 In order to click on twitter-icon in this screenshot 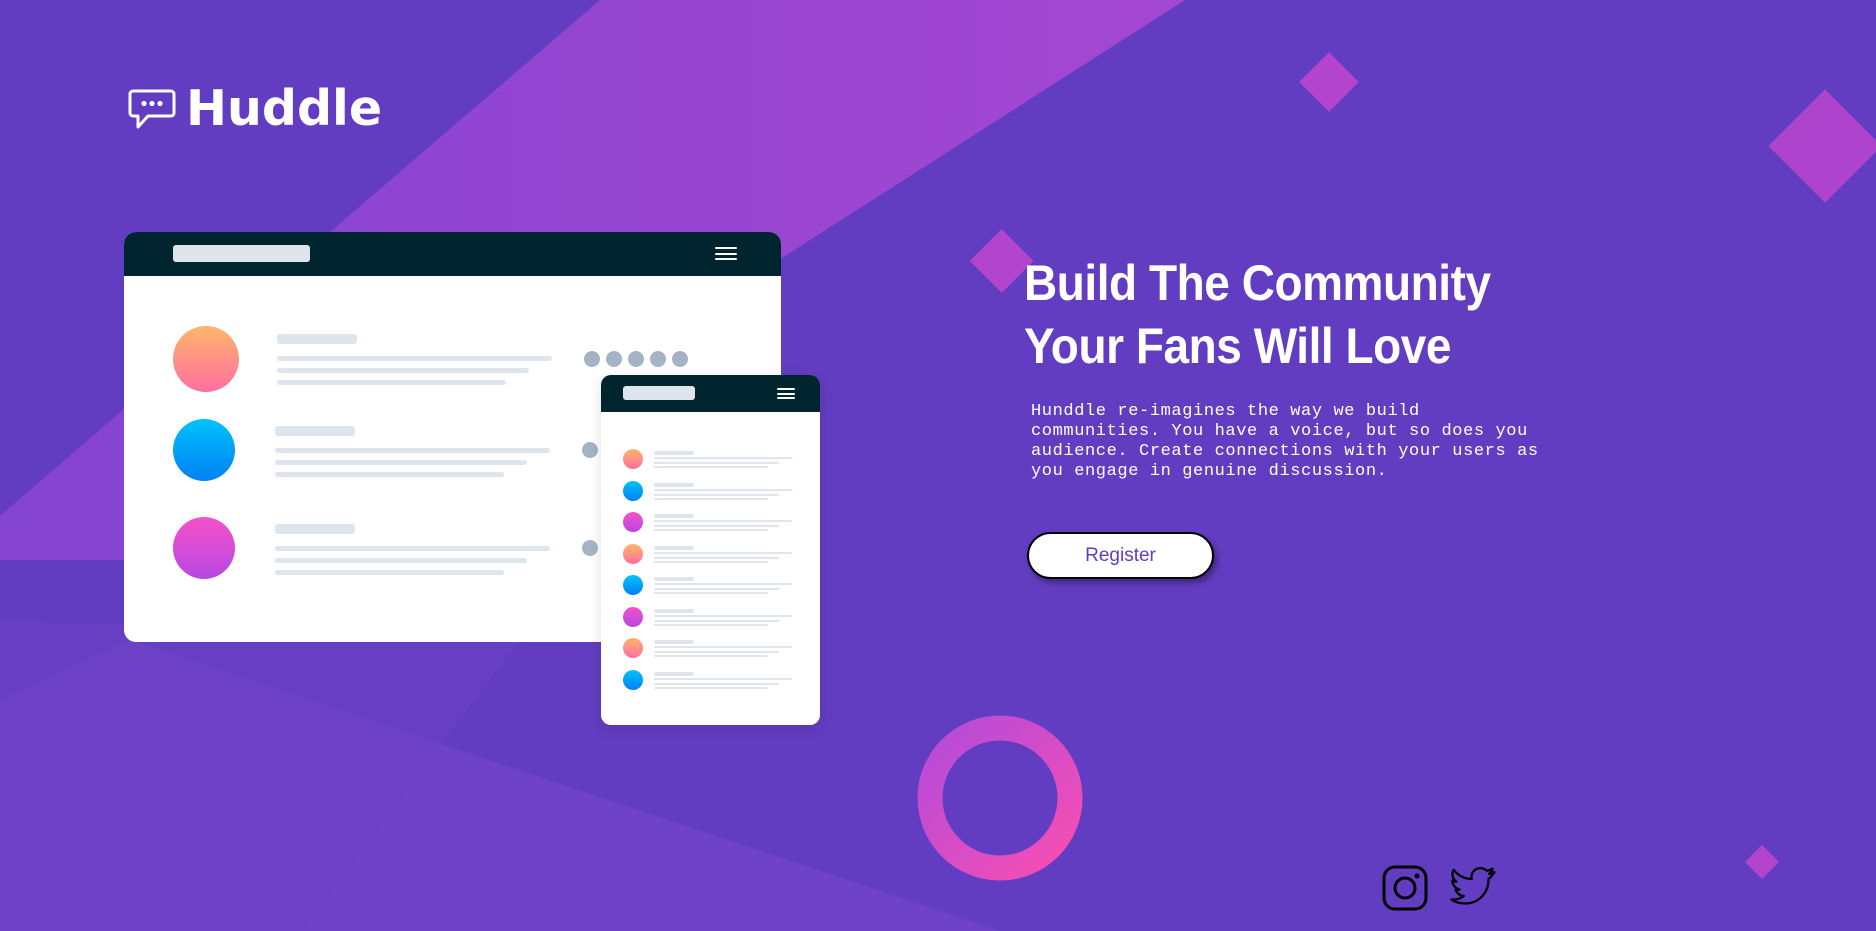, I will do `click(1473, 886)`.